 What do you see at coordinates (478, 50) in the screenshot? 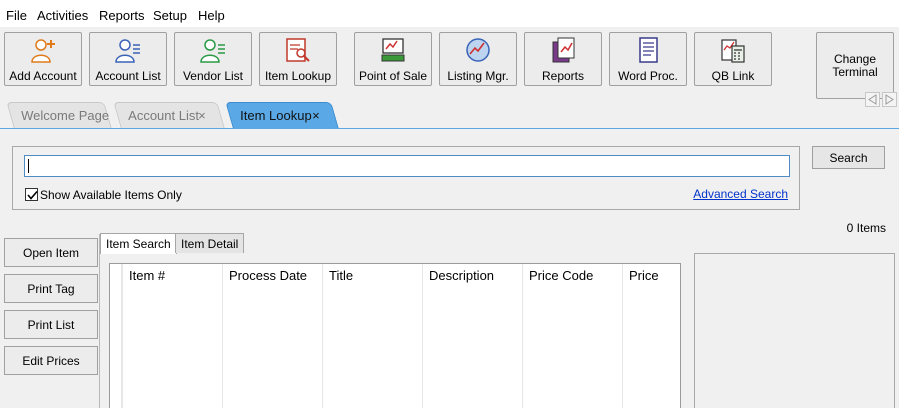
I see `listing-manager-icon` at bounding box center [478, 50].